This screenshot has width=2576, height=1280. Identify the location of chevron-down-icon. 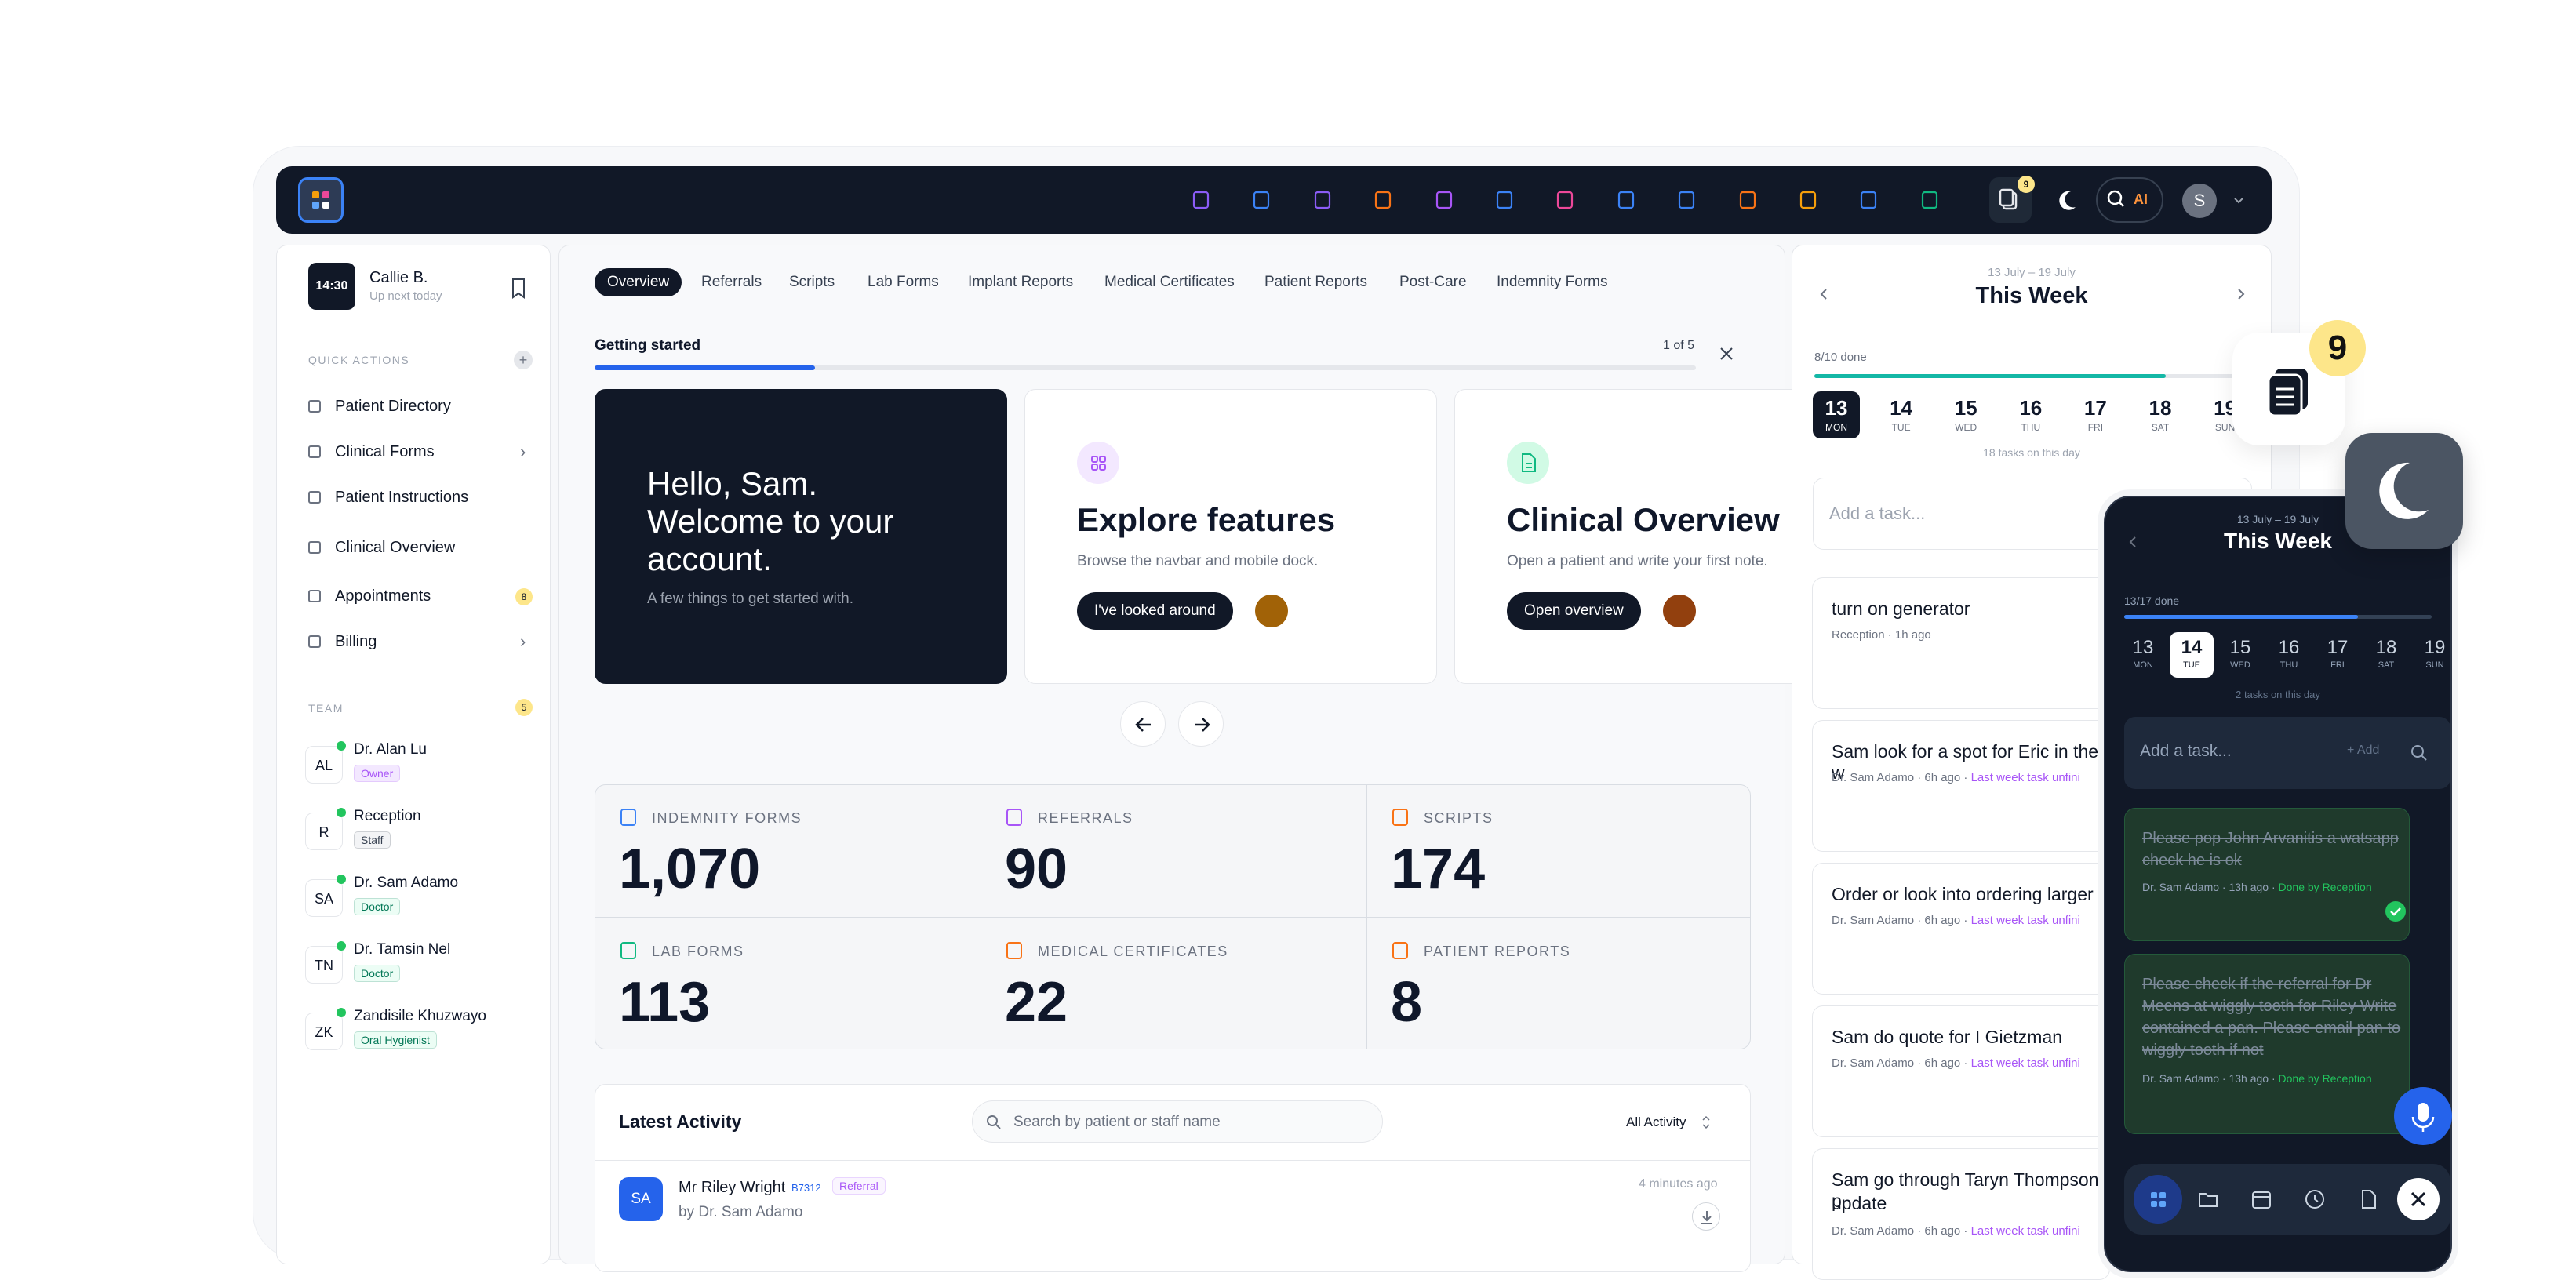
(2239, 200).